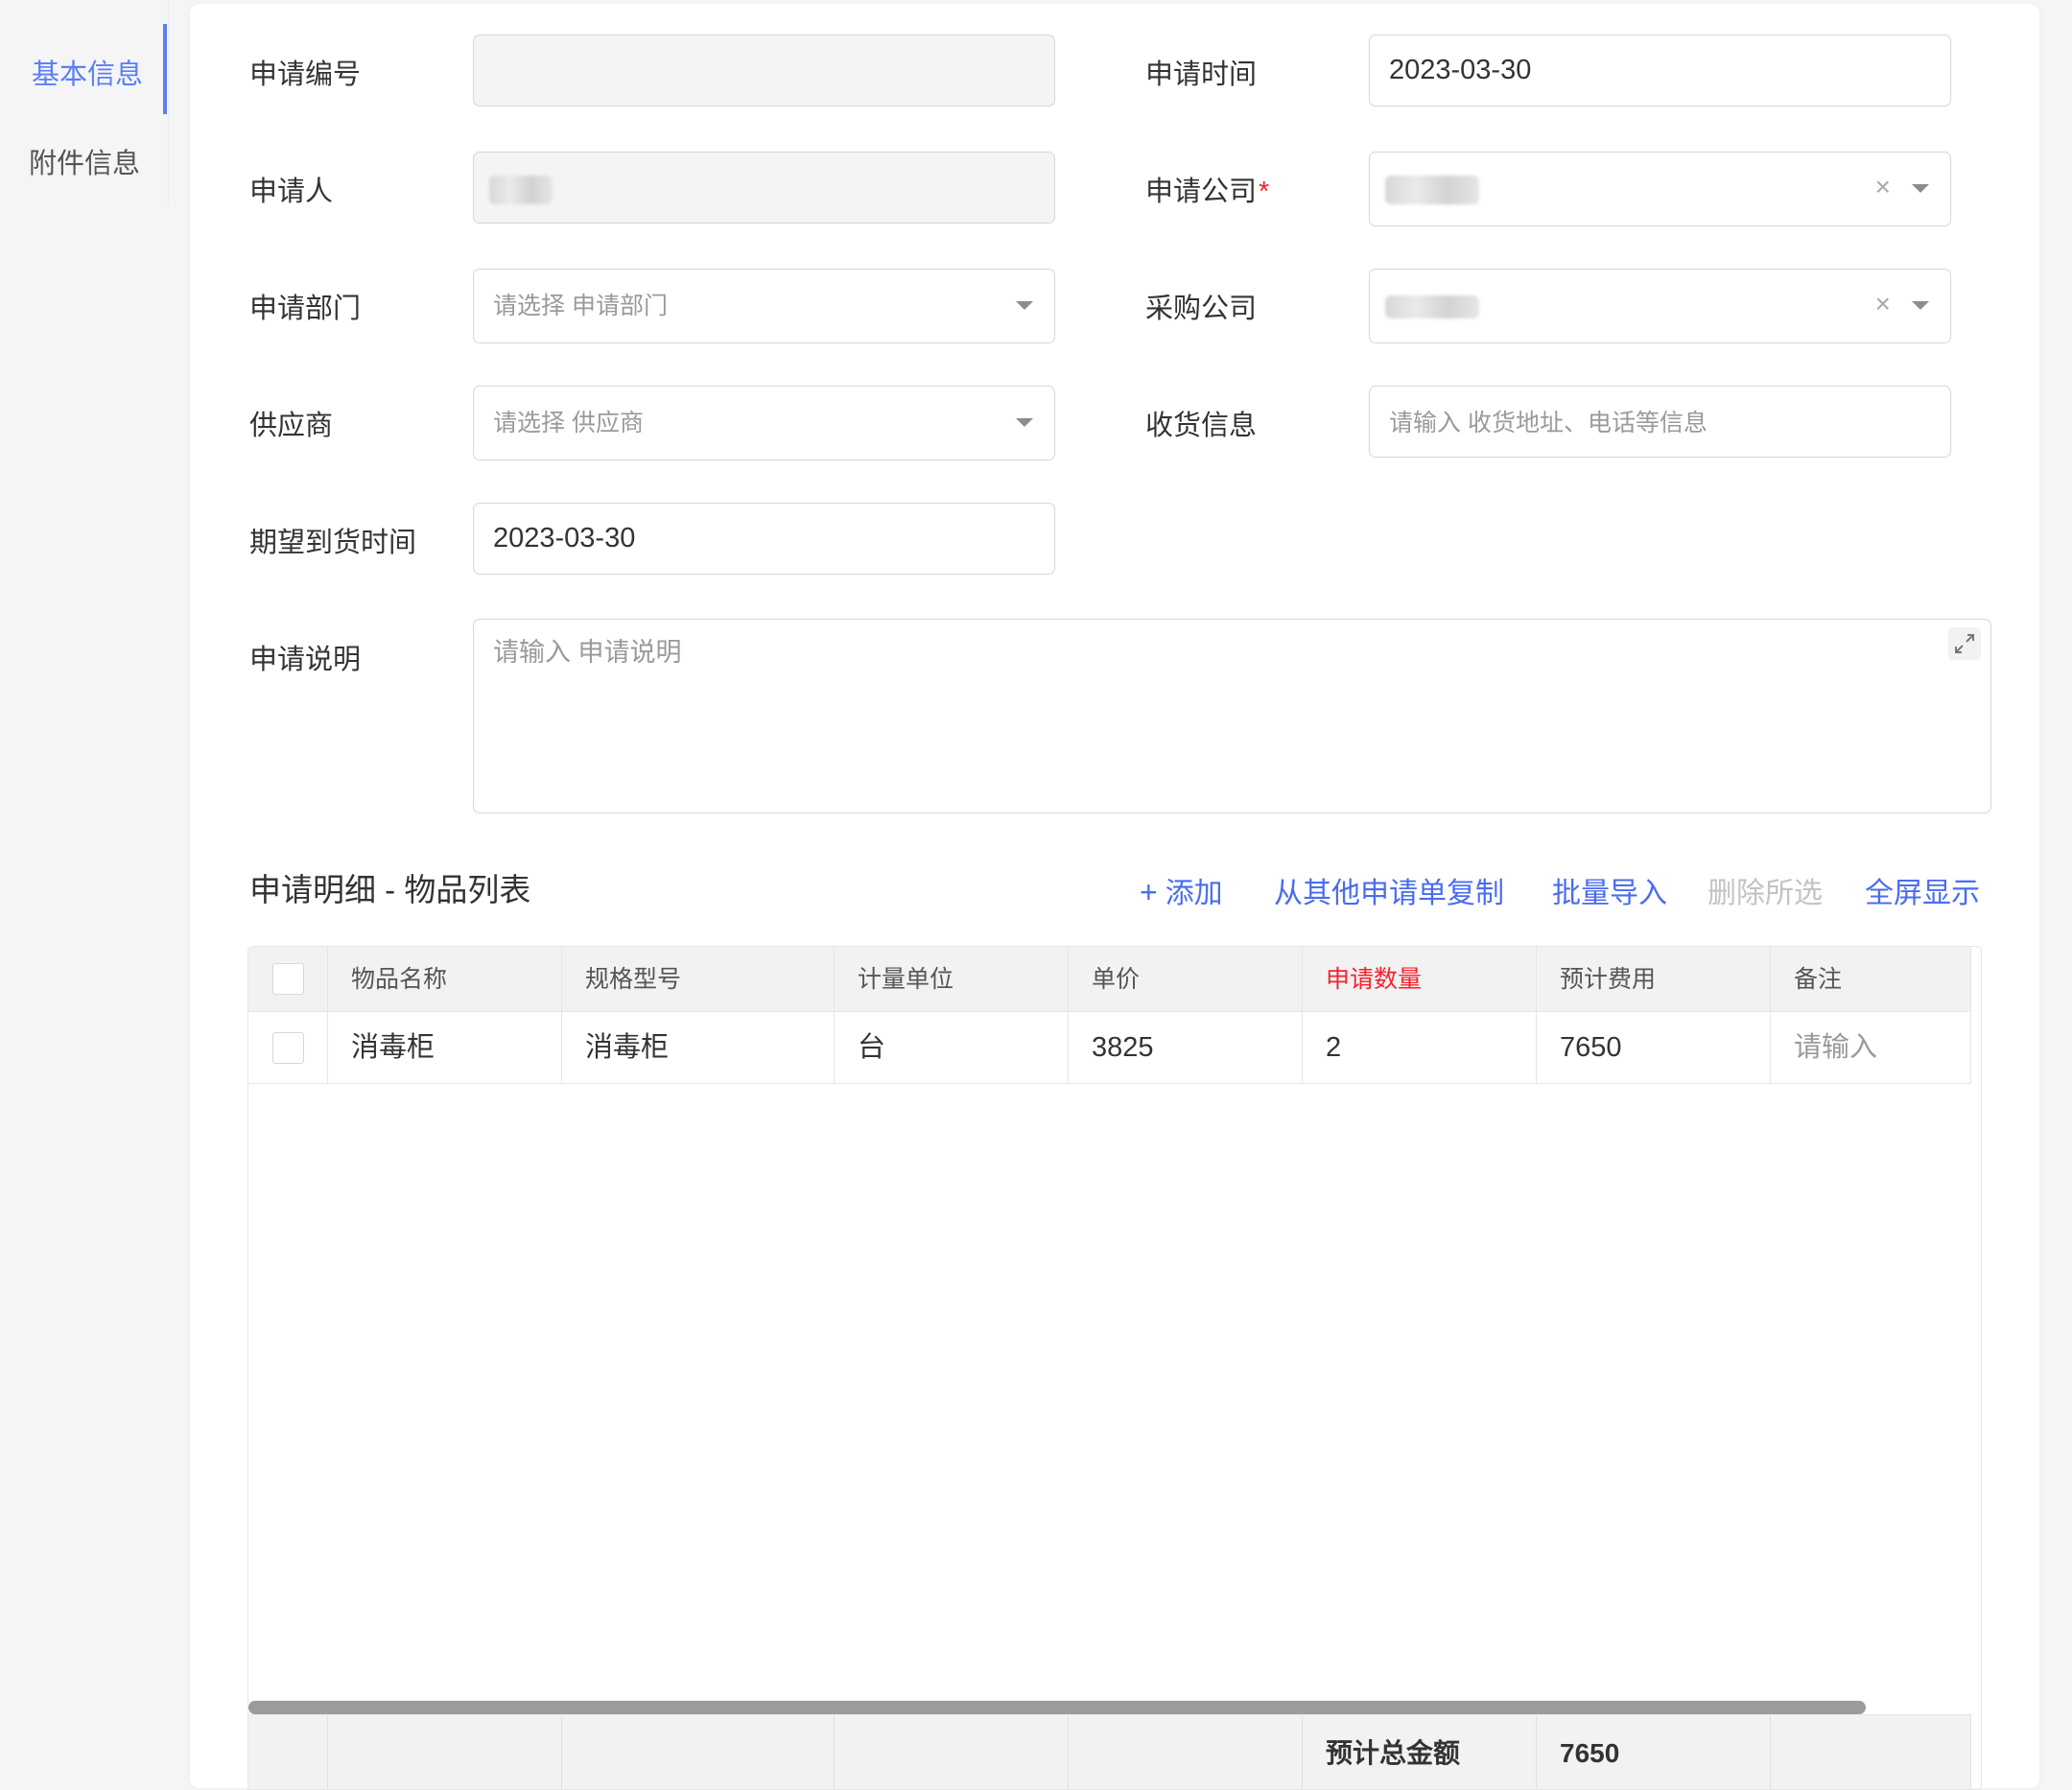  I want to click on cell-cost: 7650, so click(1654, 1048).